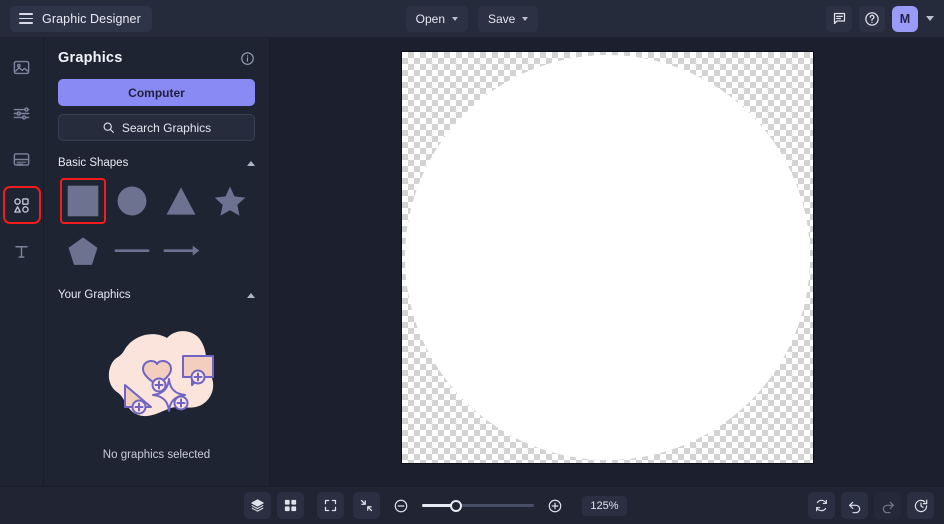  Describe the element at coordinates (156, 225) in the screenshot. I see `basic-shapes-grid` at that location.